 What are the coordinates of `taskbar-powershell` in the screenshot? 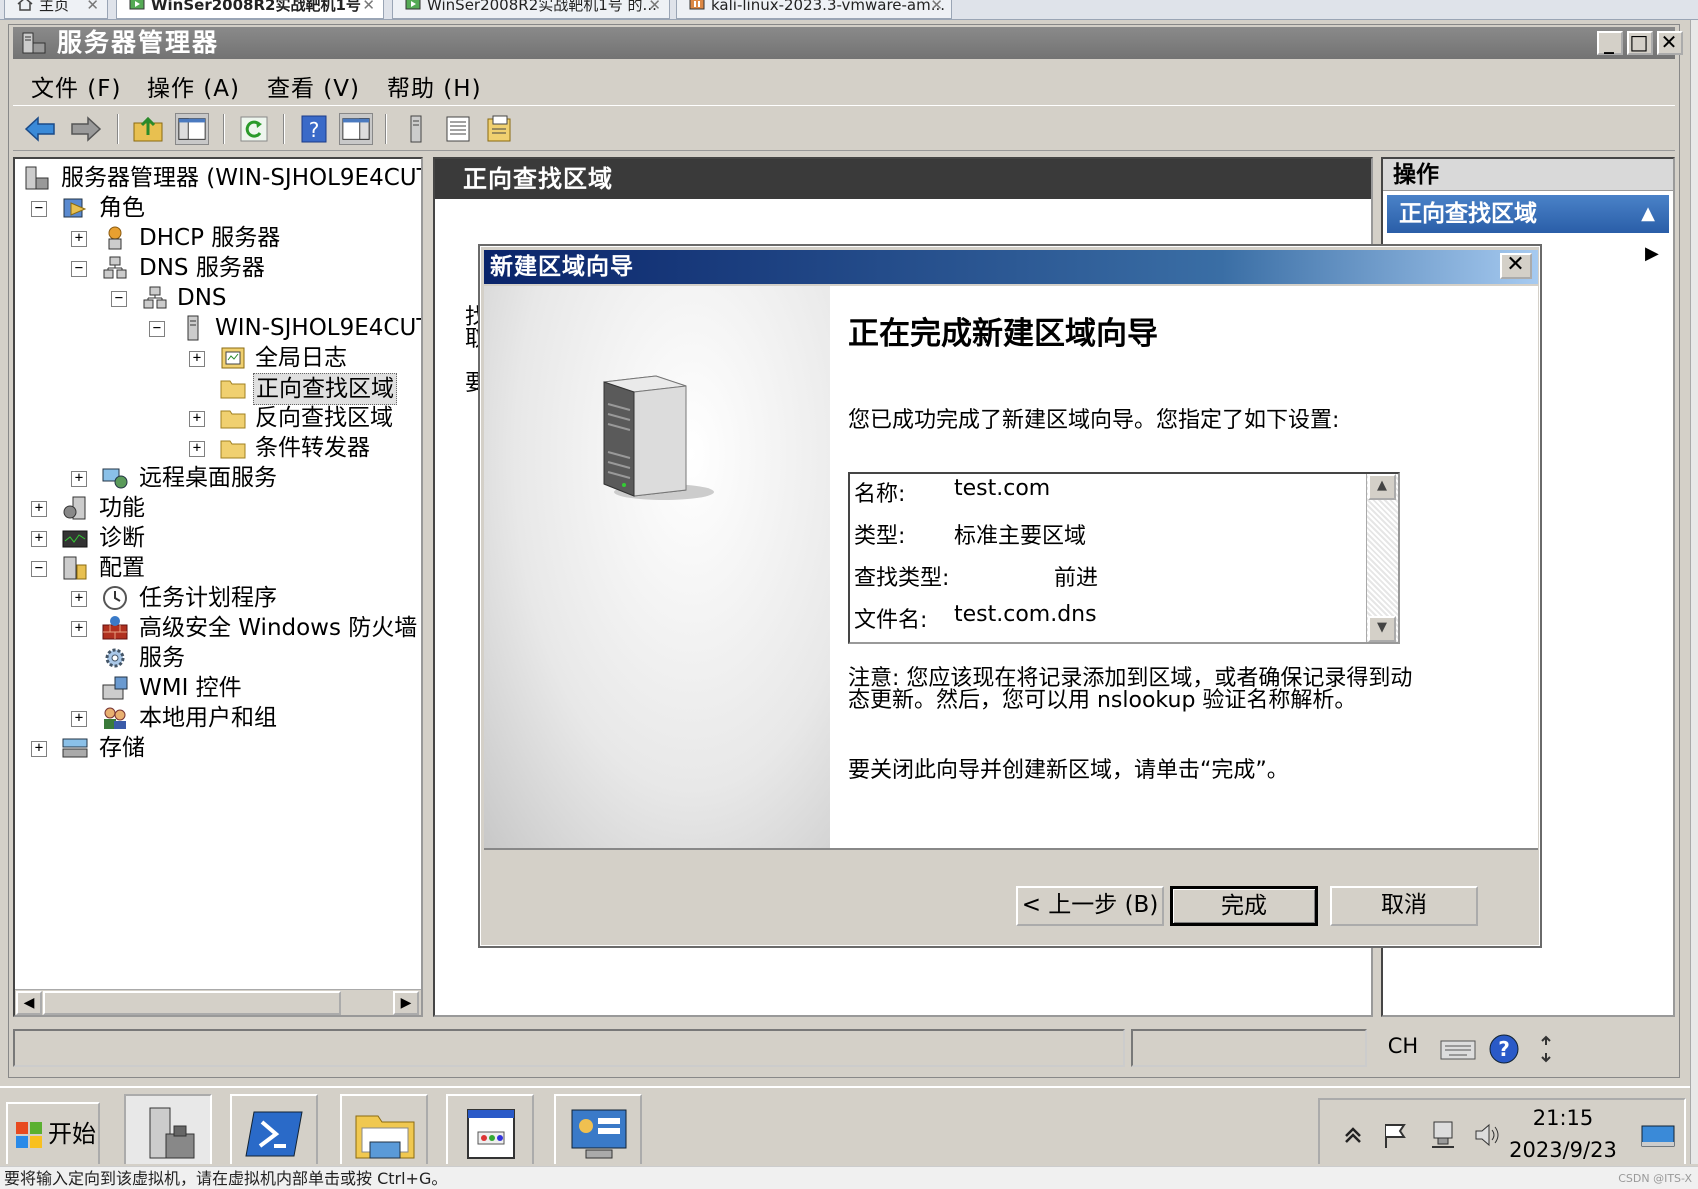 It's located at (274, 1129).